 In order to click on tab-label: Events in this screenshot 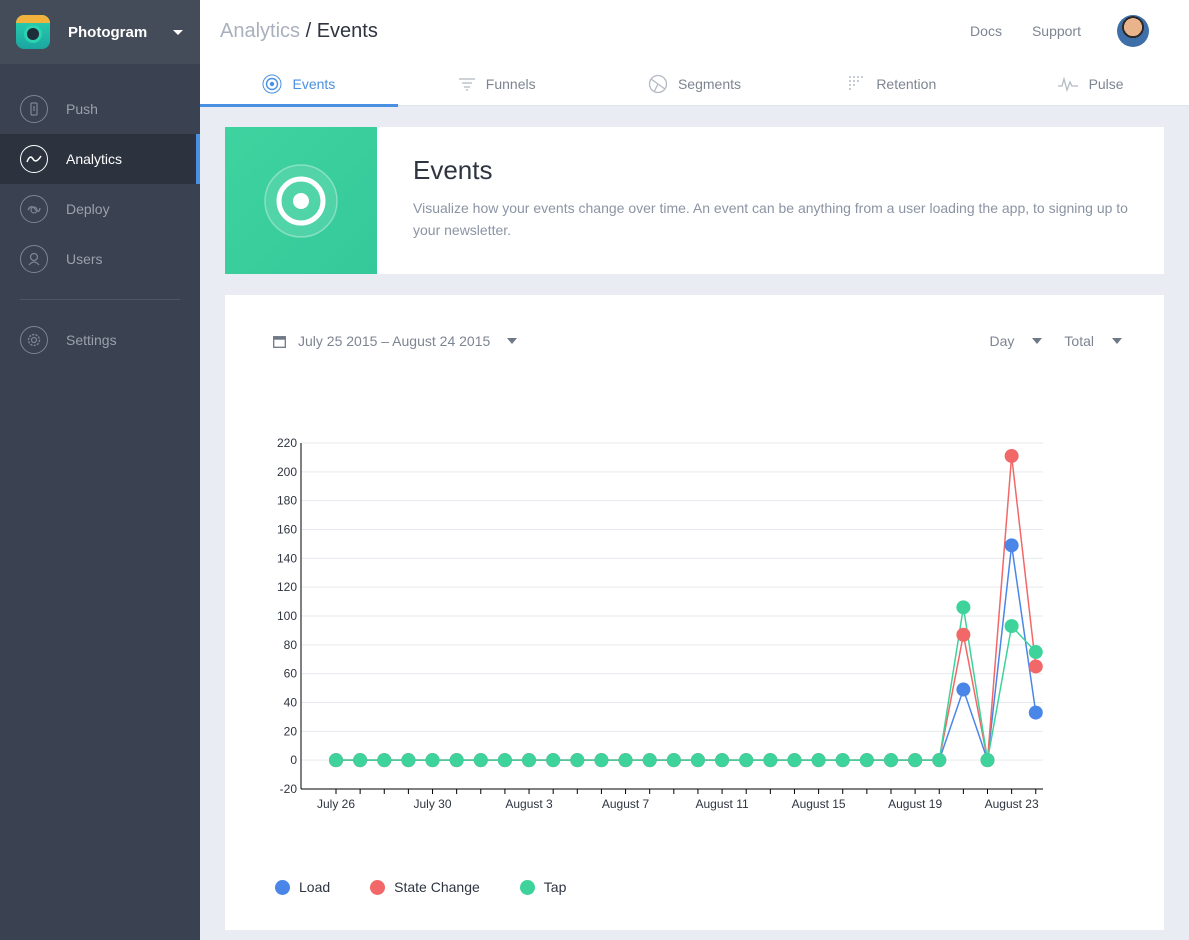, I will do `click(314, 84)`.